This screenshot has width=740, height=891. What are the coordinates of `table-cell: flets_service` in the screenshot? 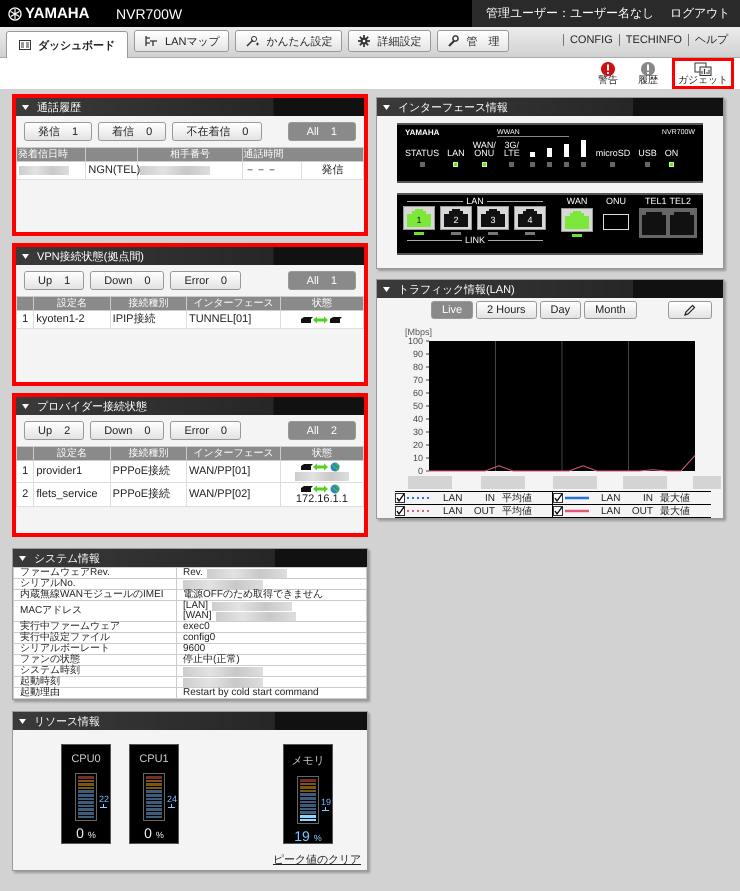 It's located at (72, 494).